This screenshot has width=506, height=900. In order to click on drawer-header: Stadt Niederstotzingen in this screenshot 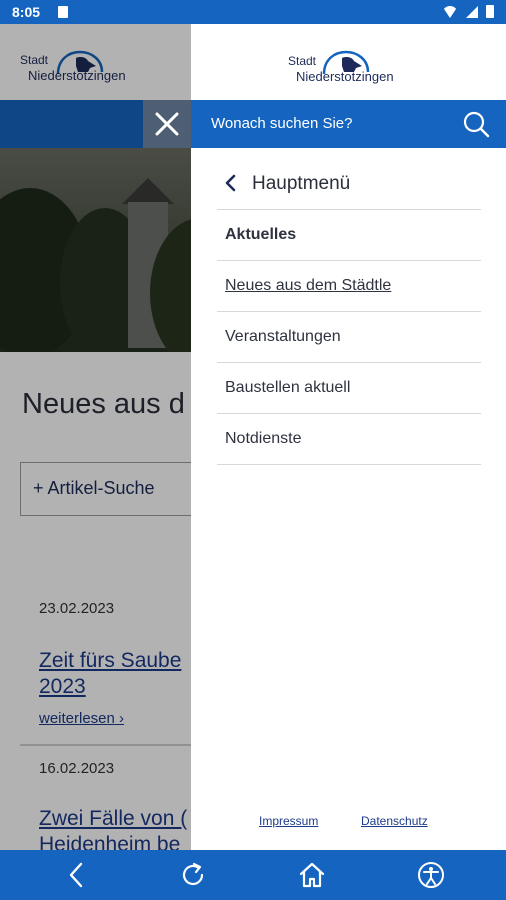, I will do `click(348, 62)`.